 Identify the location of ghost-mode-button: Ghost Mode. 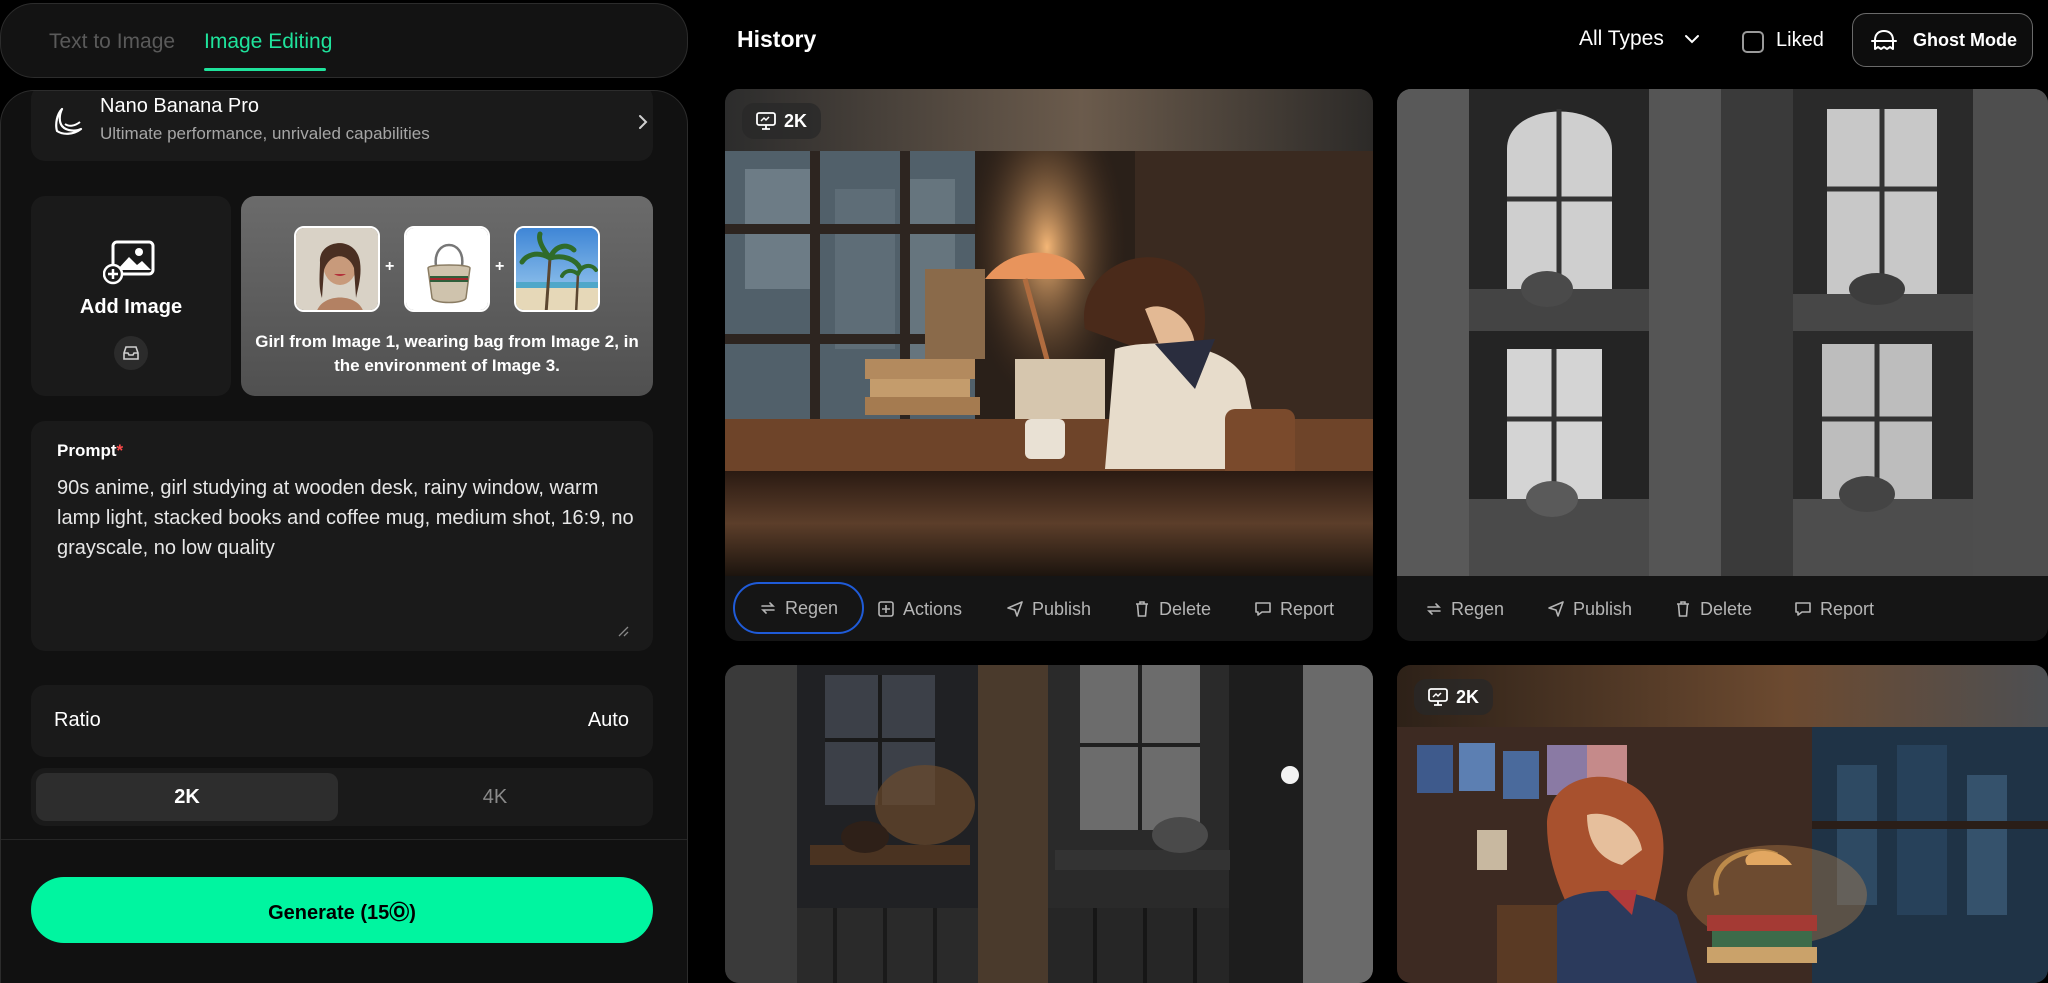
(1942, 40).